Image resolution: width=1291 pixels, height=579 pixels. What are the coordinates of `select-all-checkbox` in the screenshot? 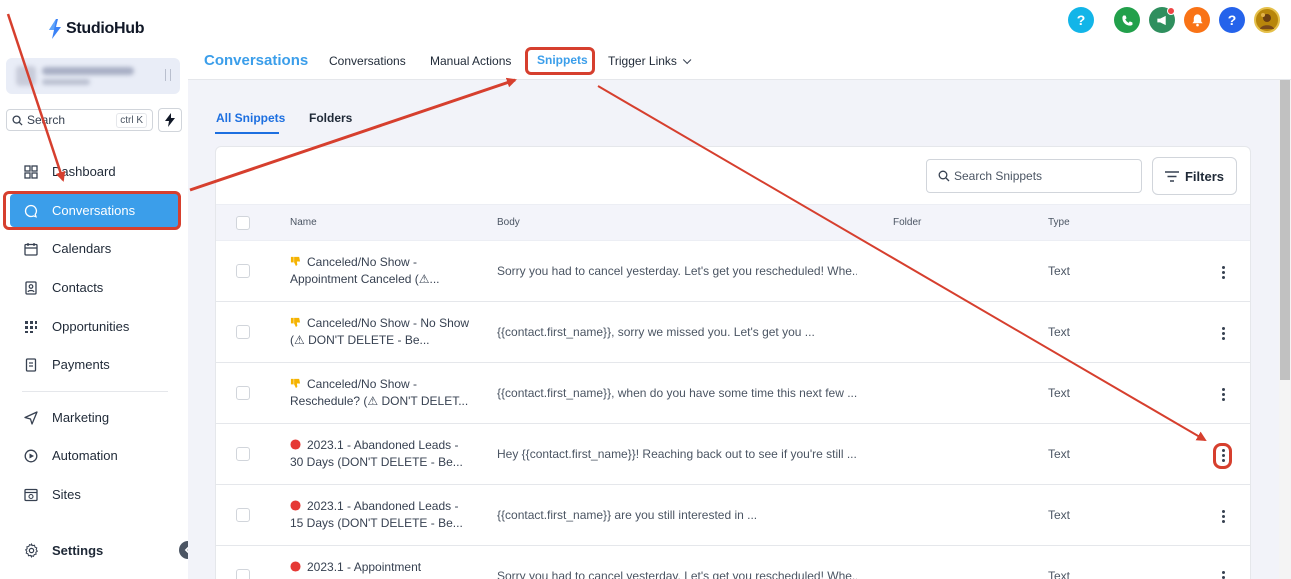 It's located at (243, 223).